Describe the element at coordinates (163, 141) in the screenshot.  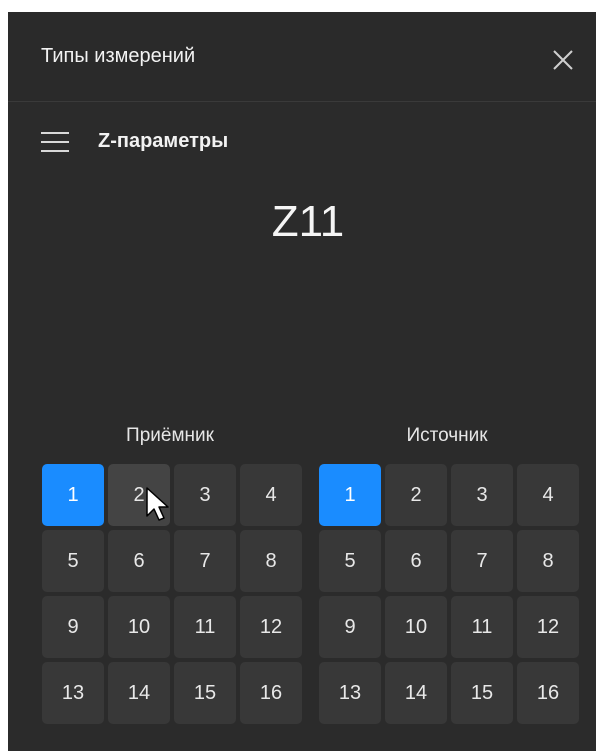
I see `parameter-category-title: Z-параметры` at that location.